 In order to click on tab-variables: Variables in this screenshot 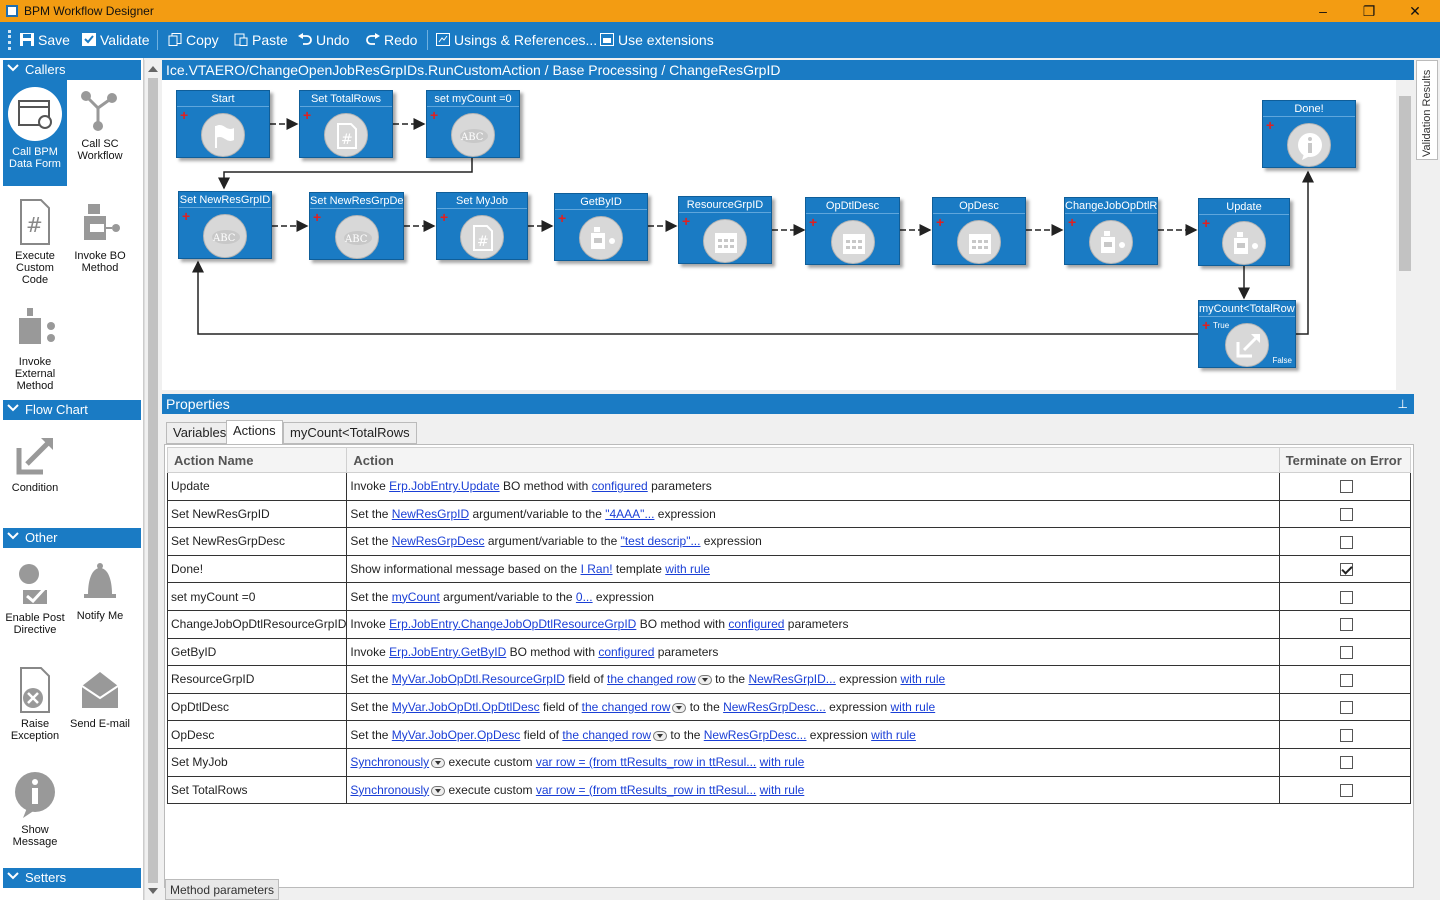, I will do `click(200, 433)`.